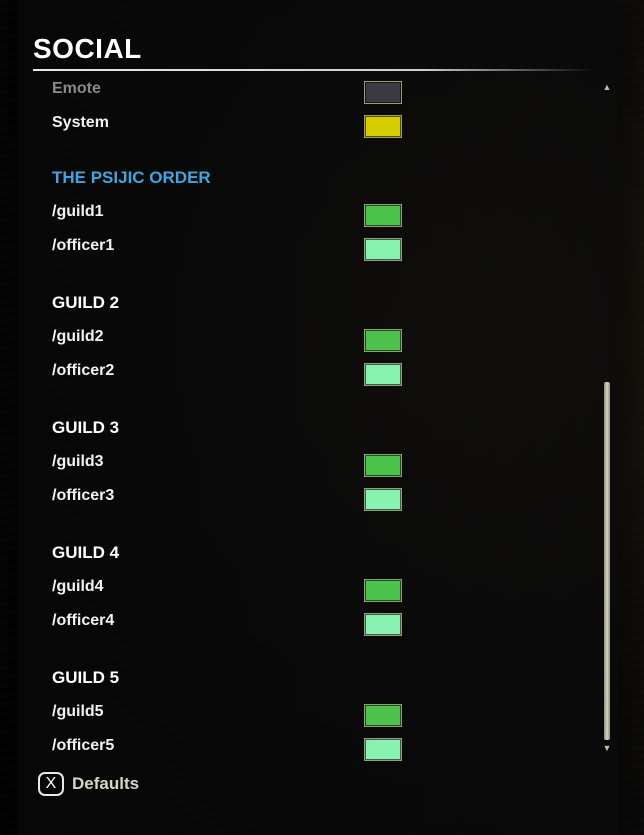 This screenshot has height=835, width=644. I want to click on chat-color-label: /officer4, so click(83, 620).